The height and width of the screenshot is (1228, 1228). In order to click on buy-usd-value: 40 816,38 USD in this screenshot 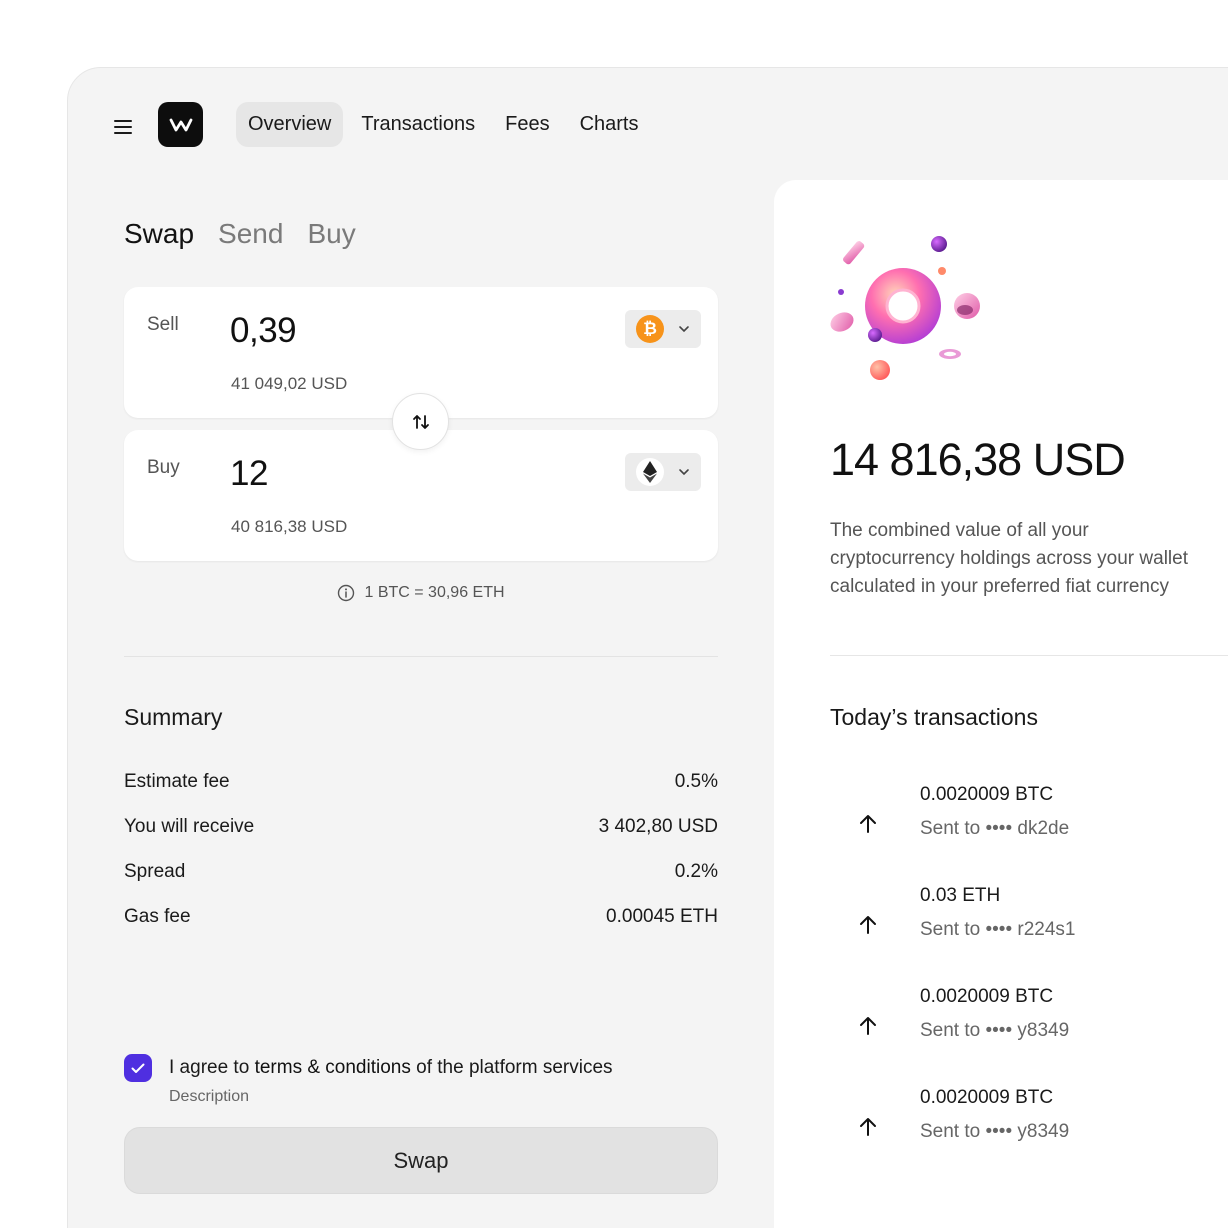, I will do `click(289, 526)`.